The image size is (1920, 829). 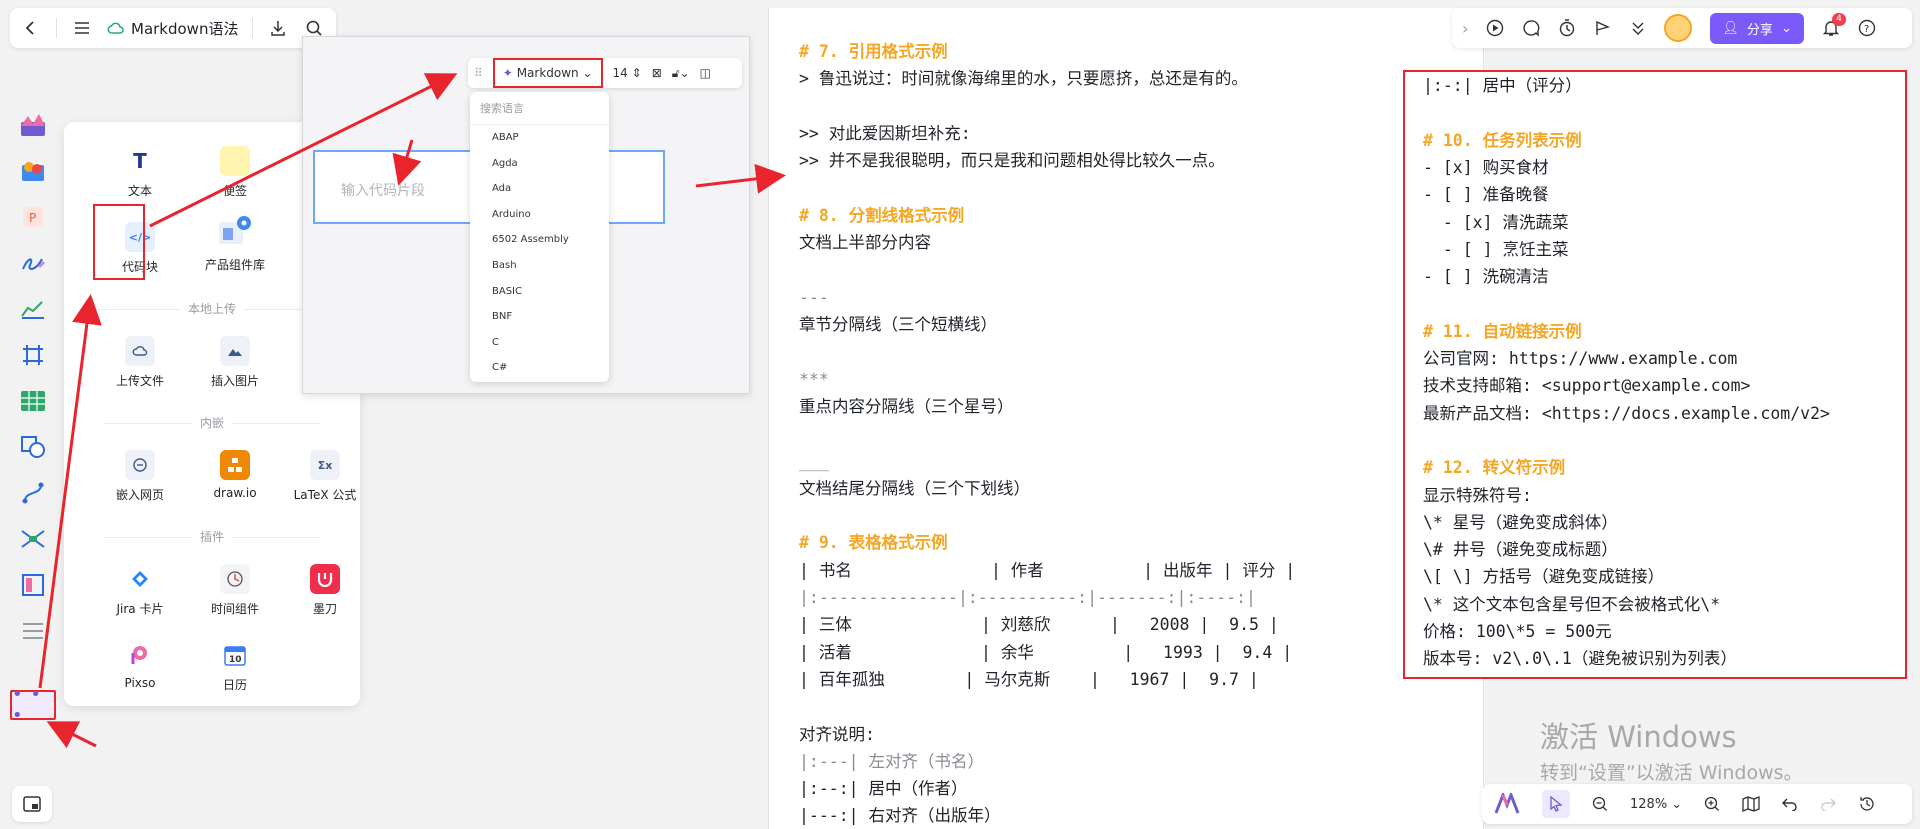 What do you see at coordinates (1867, 804) in the screenshot?
I see `history-icon` at bounding box center [1867, 804].